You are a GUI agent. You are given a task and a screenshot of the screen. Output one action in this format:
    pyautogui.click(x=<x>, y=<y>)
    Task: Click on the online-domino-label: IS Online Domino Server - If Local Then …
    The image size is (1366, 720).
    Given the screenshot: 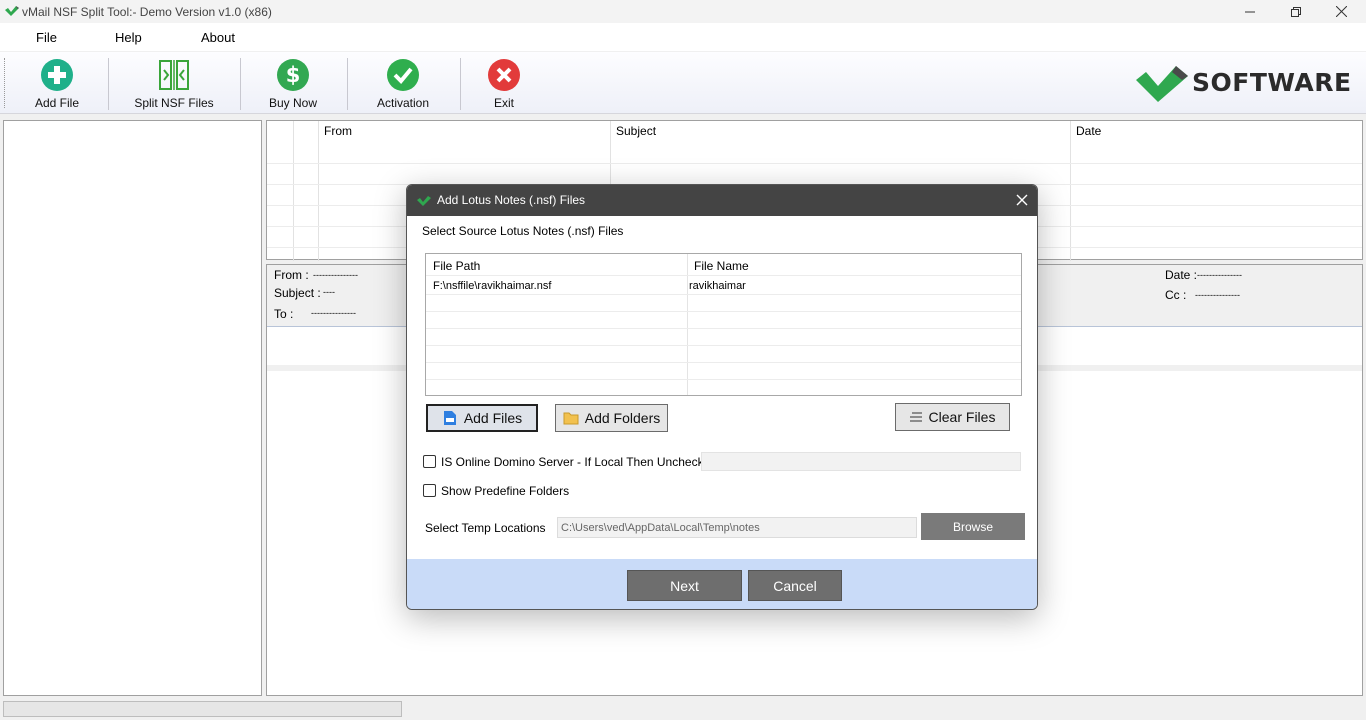 What is the action you would take?
    pyautogui.click(x=579, y=462)
    